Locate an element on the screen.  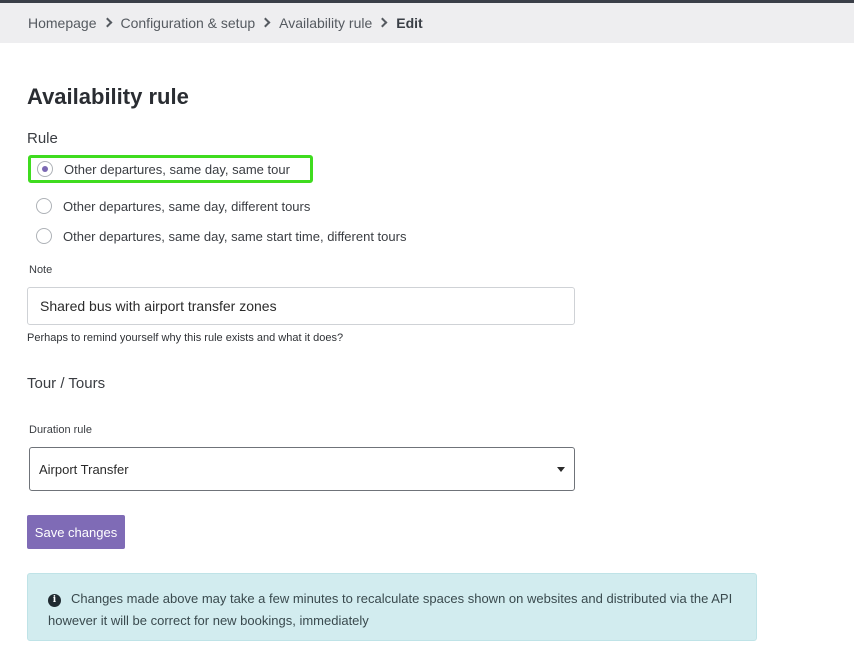
breadcrumb-availability-rule: Availability rule is located at coordinates (325, 23).